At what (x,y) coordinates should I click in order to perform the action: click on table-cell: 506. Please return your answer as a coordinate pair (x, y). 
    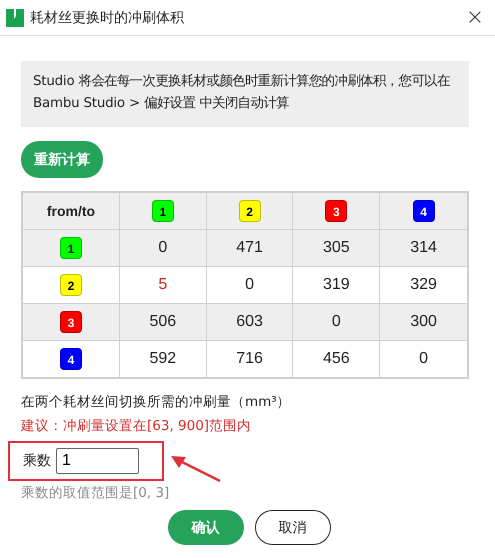
    Looking at the image, I should click on (163, 322).